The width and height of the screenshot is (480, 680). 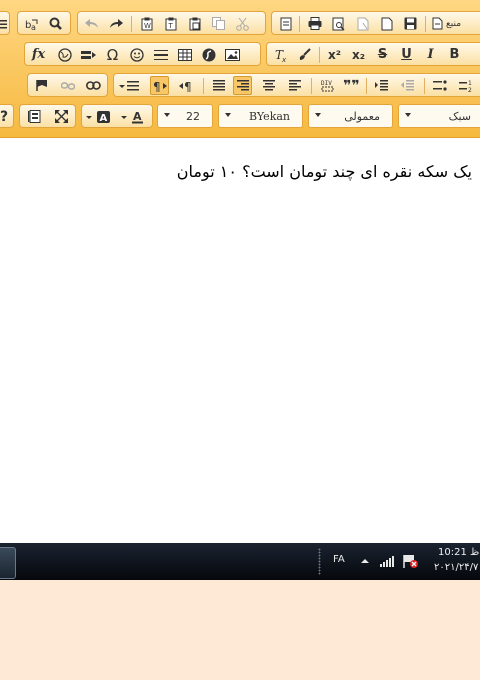 What do you see at coordinates (184, 54) in the screenshot?
I see `table-button` at bounding box center [184, 54].